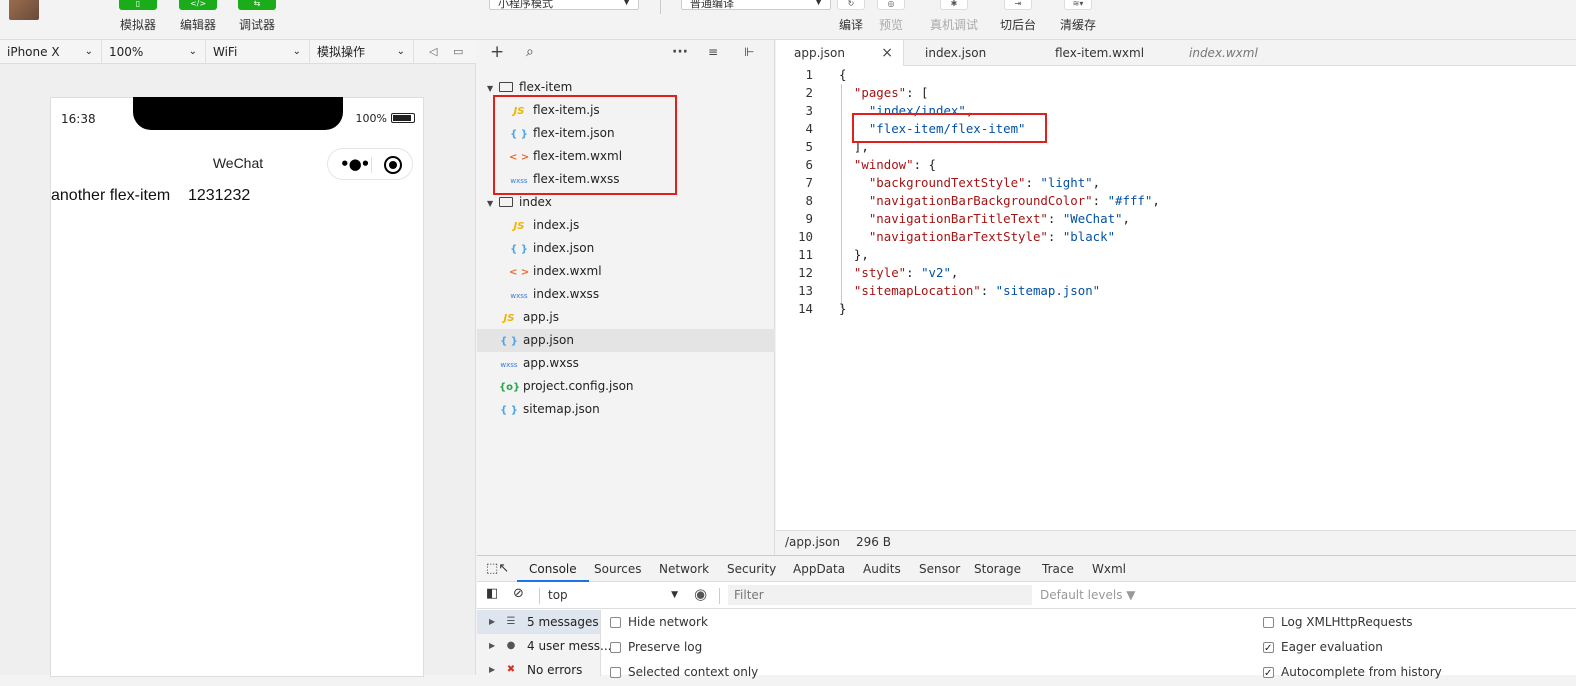 The width and height of the screenshot is (1576, 686). Describe the element at coordinates (617, 569) in the screenshot. I see `devtools-tab-sources: Sources` at that location.